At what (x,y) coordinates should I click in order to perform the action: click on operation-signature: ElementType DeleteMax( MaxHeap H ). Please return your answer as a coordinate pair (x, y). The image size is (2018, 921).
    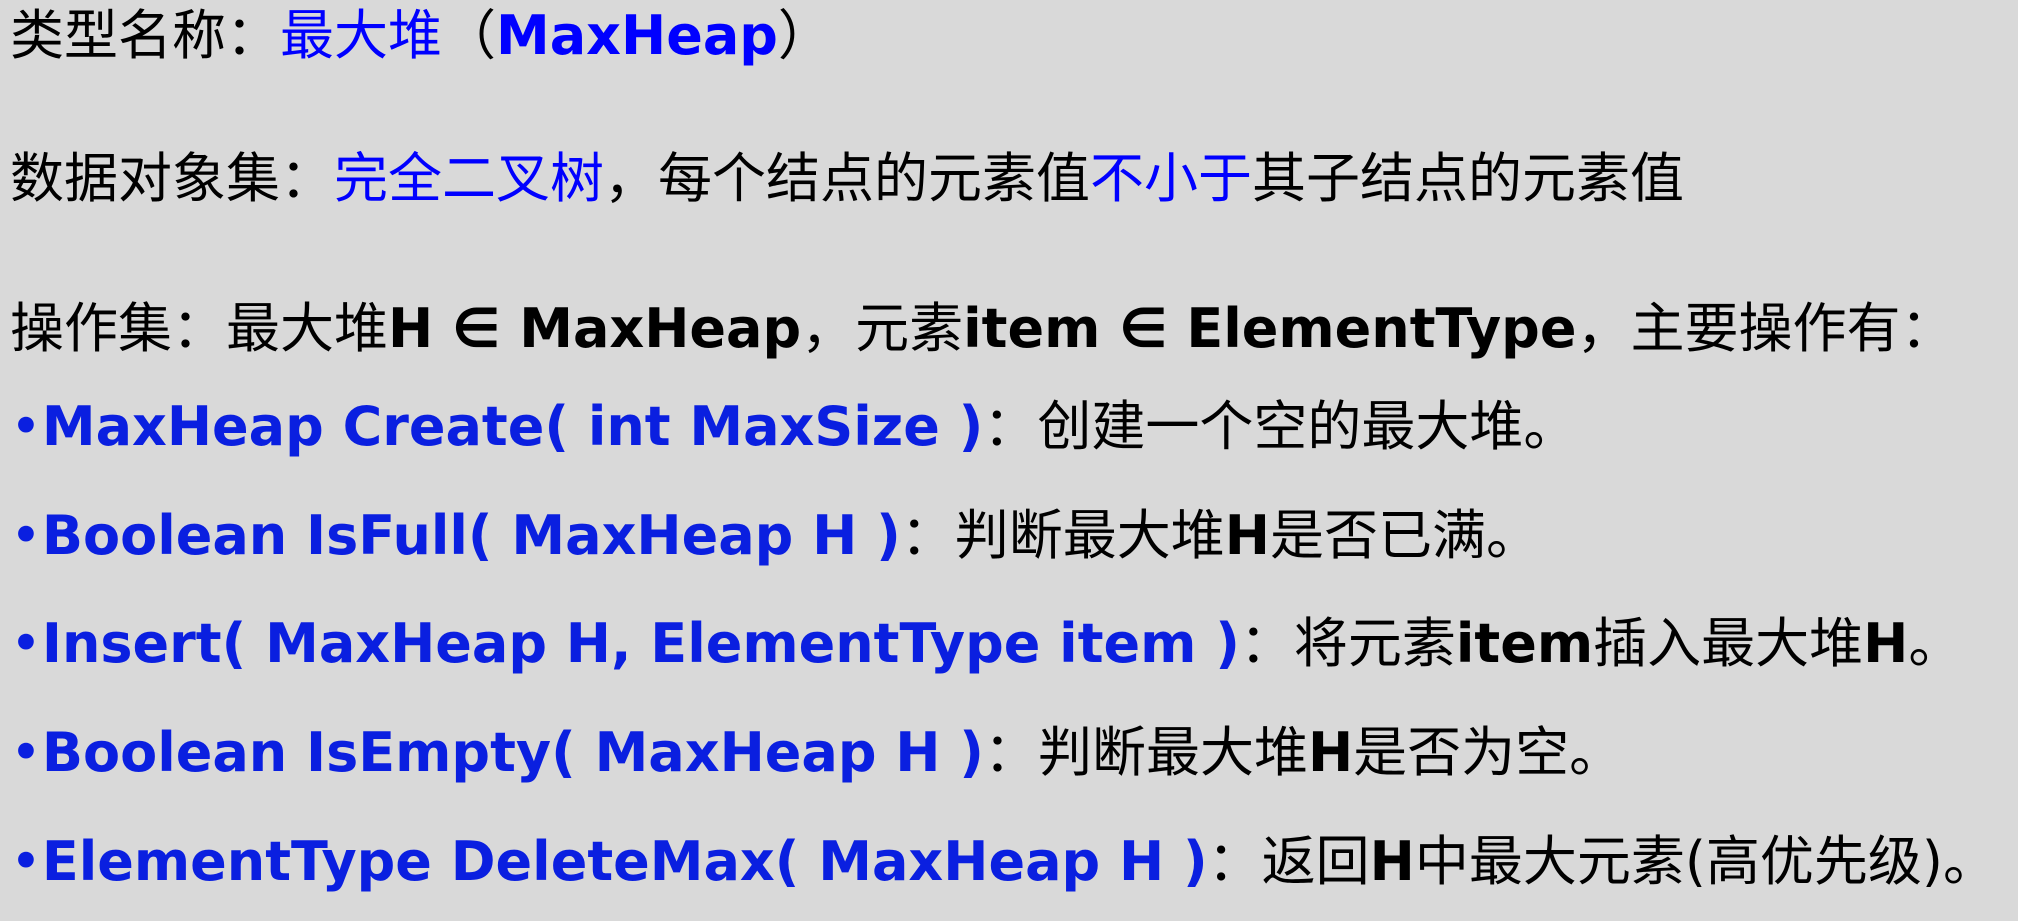
    Looking at the image, I should click on (624, 861).